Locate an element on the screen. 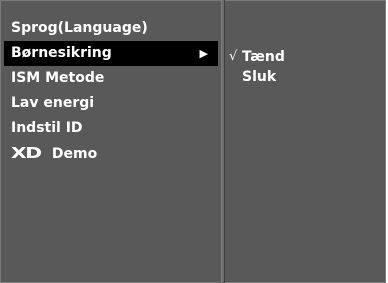  child-lock-submenu: √ Tænd Sluk is located at coordinates (257, 67).